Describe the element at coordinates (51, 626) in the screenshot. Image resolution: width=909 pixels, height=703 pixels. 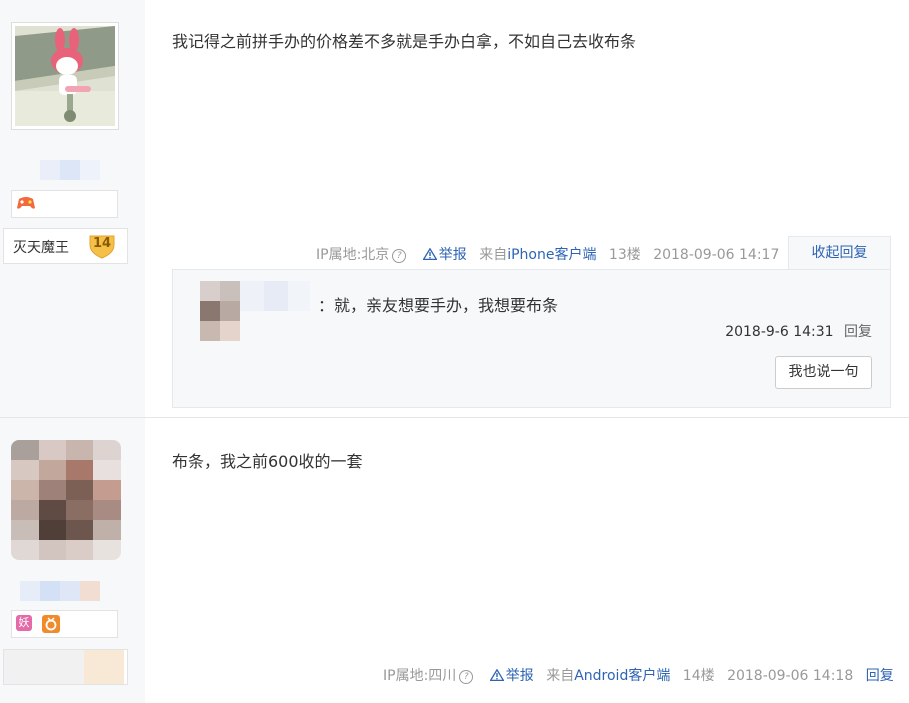
I see `ring-badge-icon` at that location.